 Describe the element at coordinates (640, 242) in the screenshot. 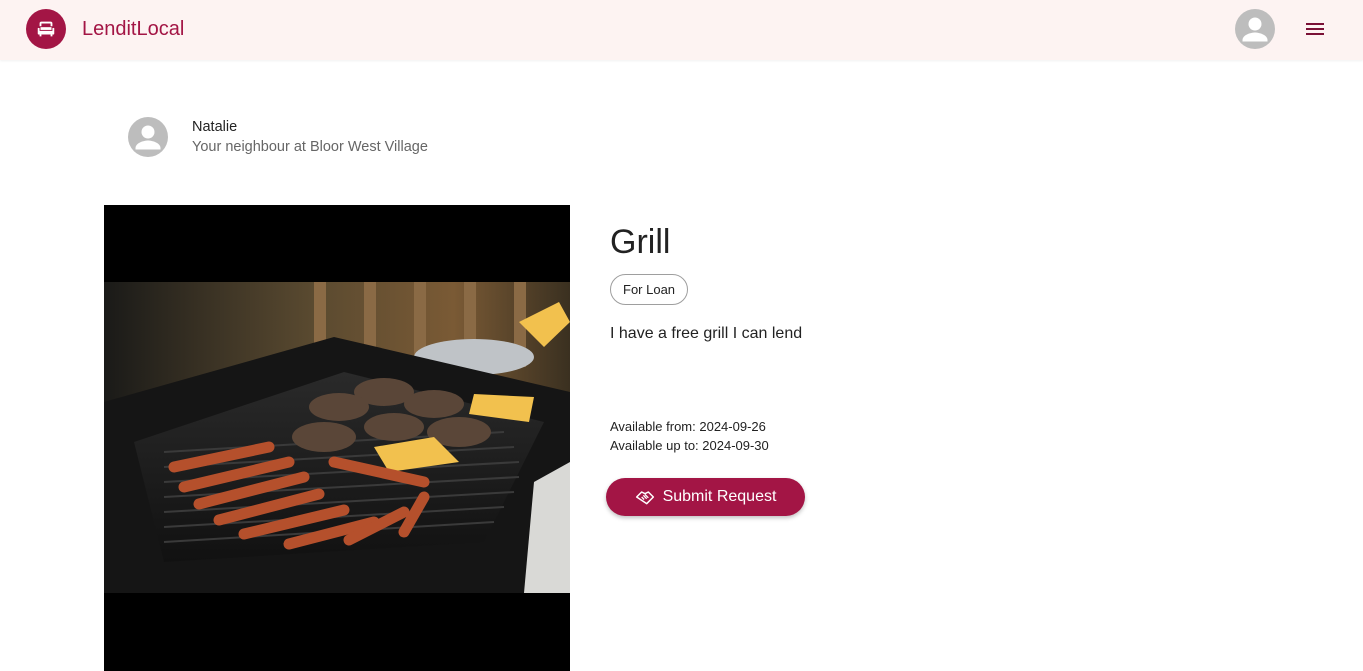

I see `item-title: Grill` at that location.